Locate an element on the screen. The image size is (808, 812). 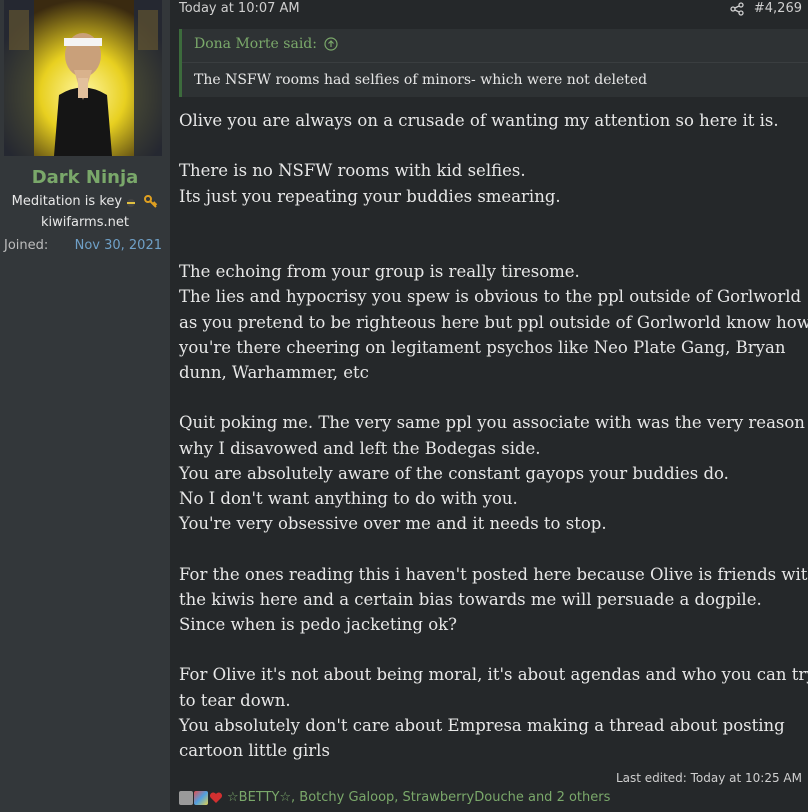
message-line: No I don't want anything to do with you. is located at coordinates (348, 498).